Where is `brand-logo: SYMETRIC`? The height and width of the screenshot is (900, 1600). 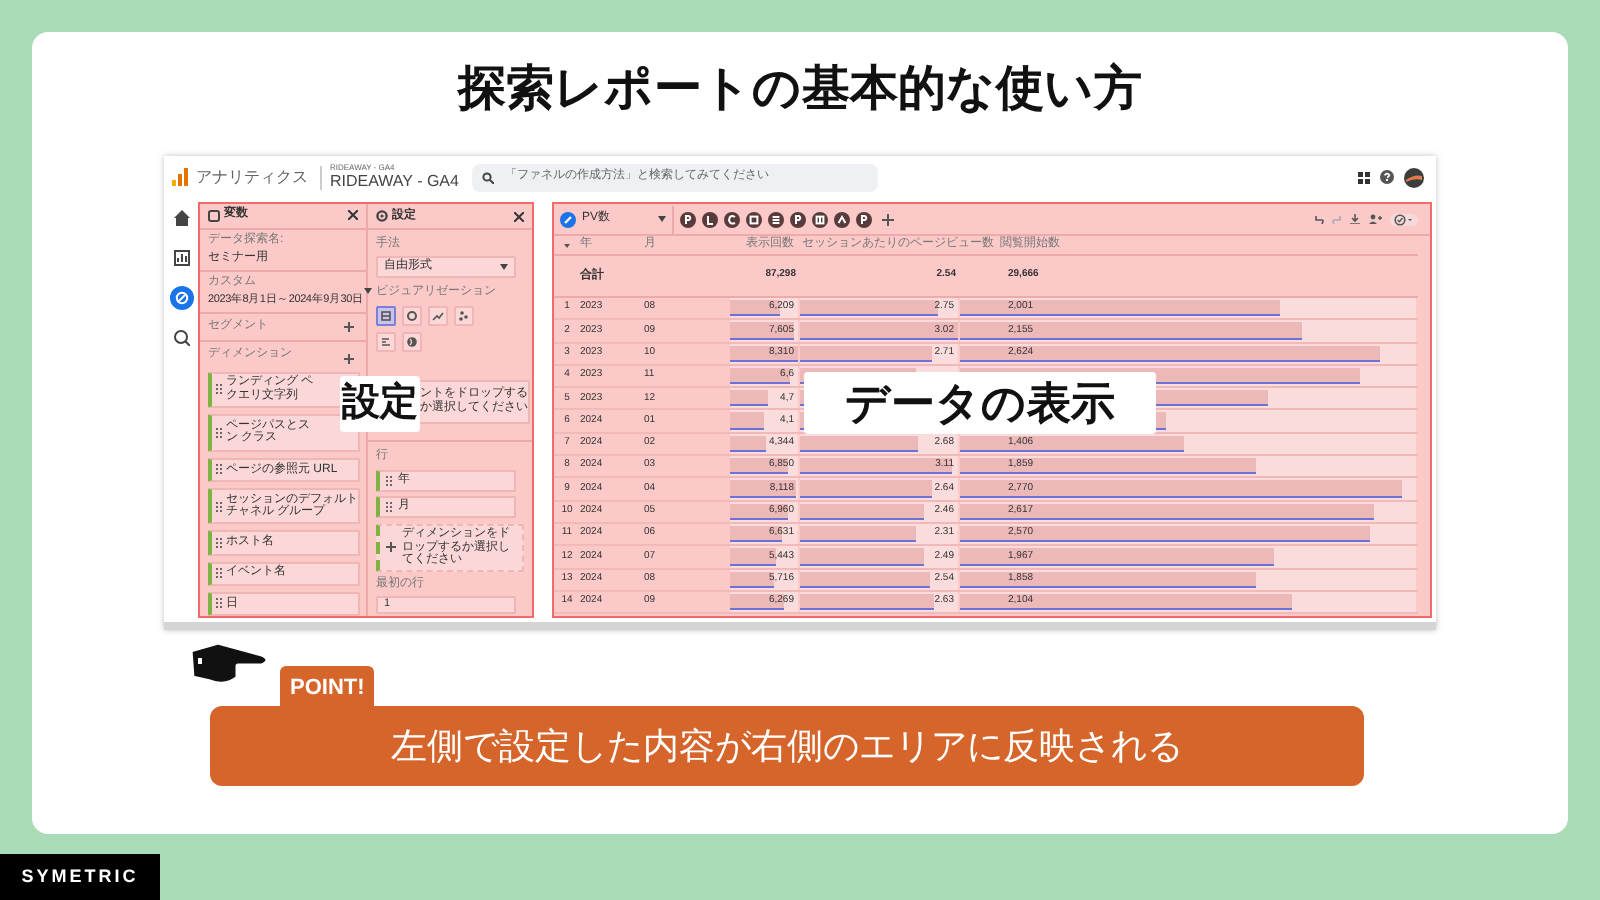 brand-logo: SYMETRIC is located at coordinates (80, 877).